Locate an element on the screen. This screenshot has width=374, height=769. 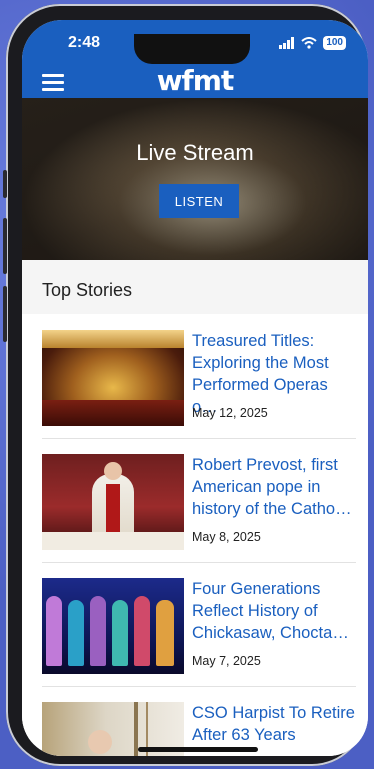
signal-icon is located at coordinates (287, 43).